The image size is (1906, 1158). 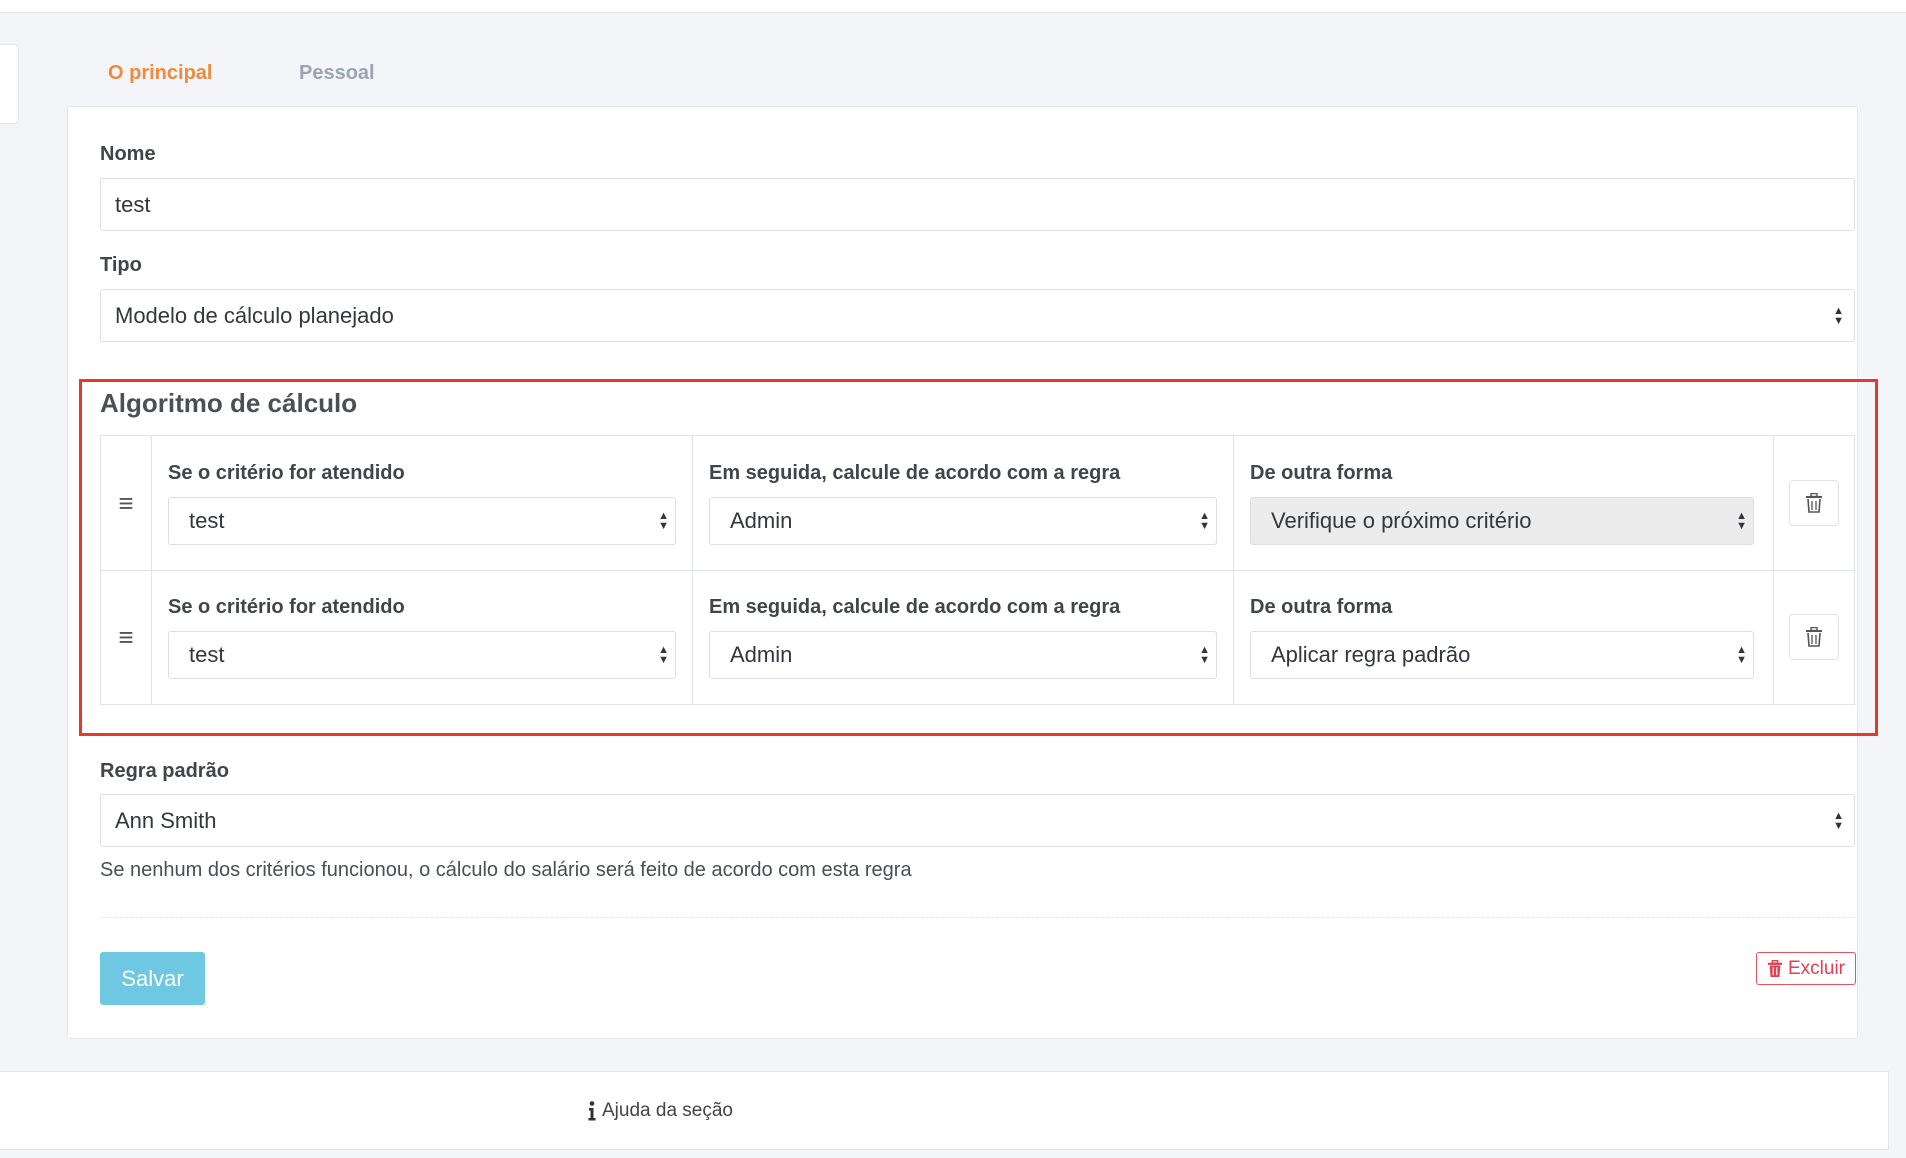 I want to click on divider, so click(x=977, y=917).